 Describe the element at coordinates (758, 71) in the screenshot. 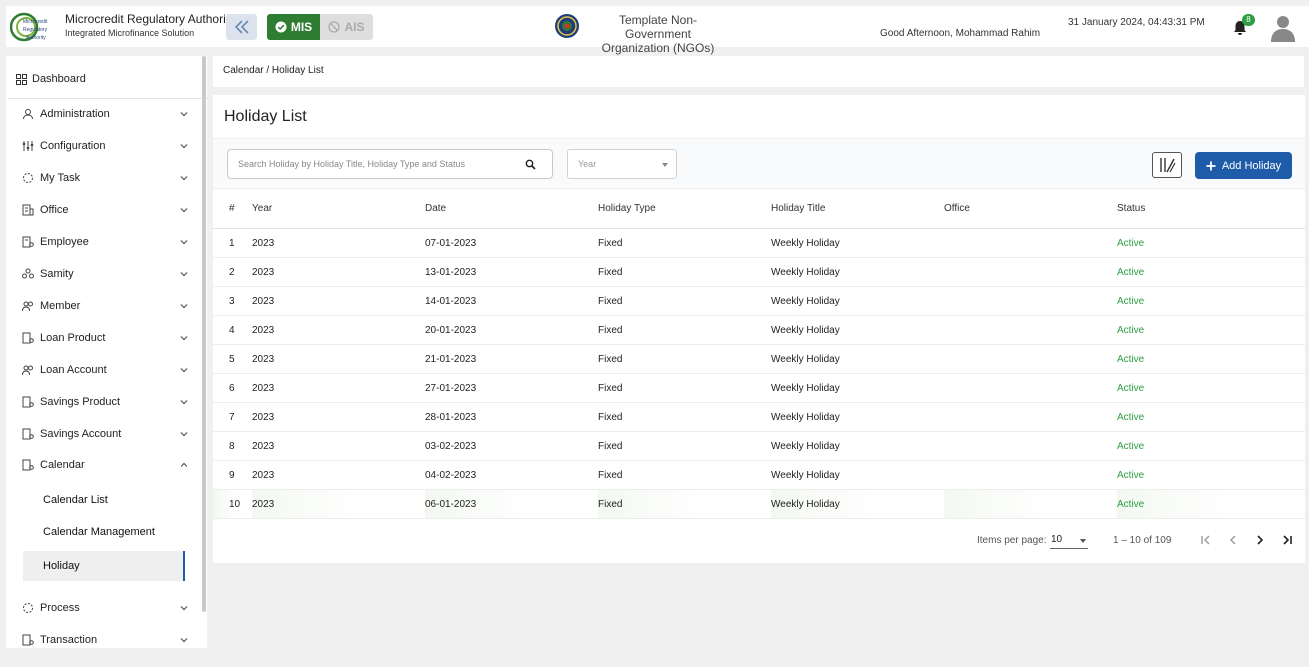

I see `breadcrumb: Calendar / Holiday List` at that location.